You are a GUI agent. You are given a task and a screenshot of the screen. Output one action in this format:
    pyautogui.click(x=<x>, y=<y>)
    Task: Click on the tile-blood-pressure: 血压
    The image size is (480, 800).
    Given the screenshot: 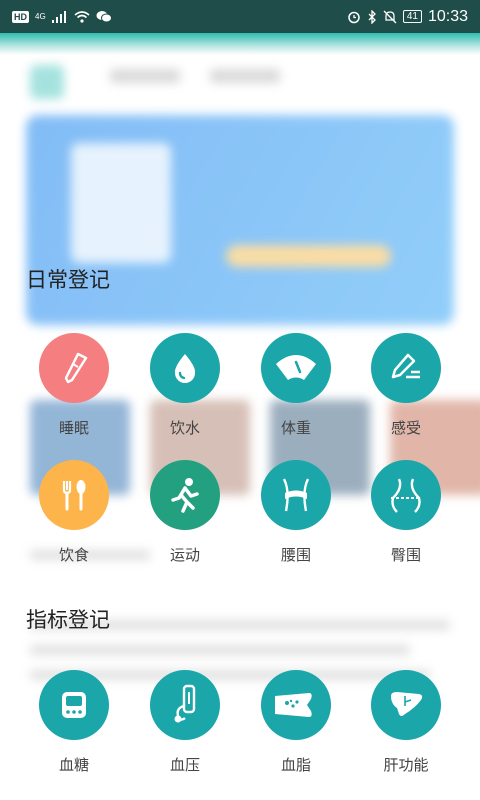 What is the action you would take?
    pyautogui.click(x=185, y=722)
    